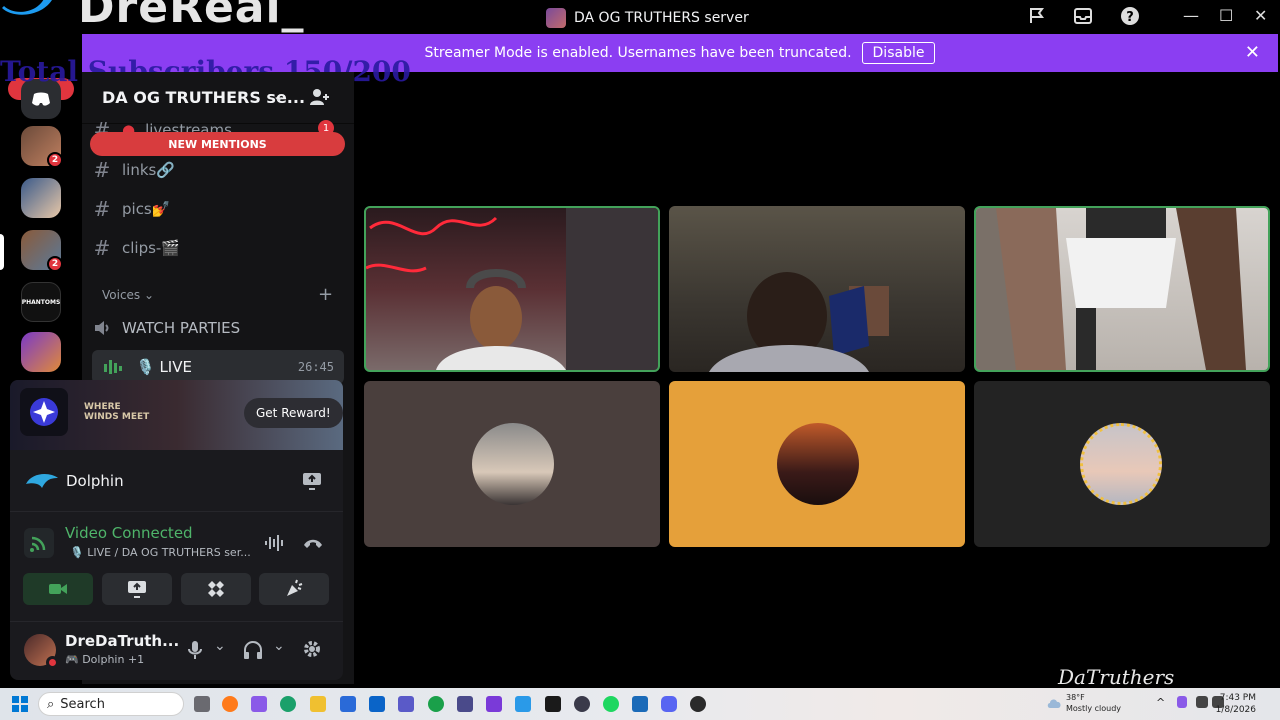 The image size is (1280, 720). Describe the element at coordinates (406, 704) in the screenshot. I see `teams-icon` at that location.